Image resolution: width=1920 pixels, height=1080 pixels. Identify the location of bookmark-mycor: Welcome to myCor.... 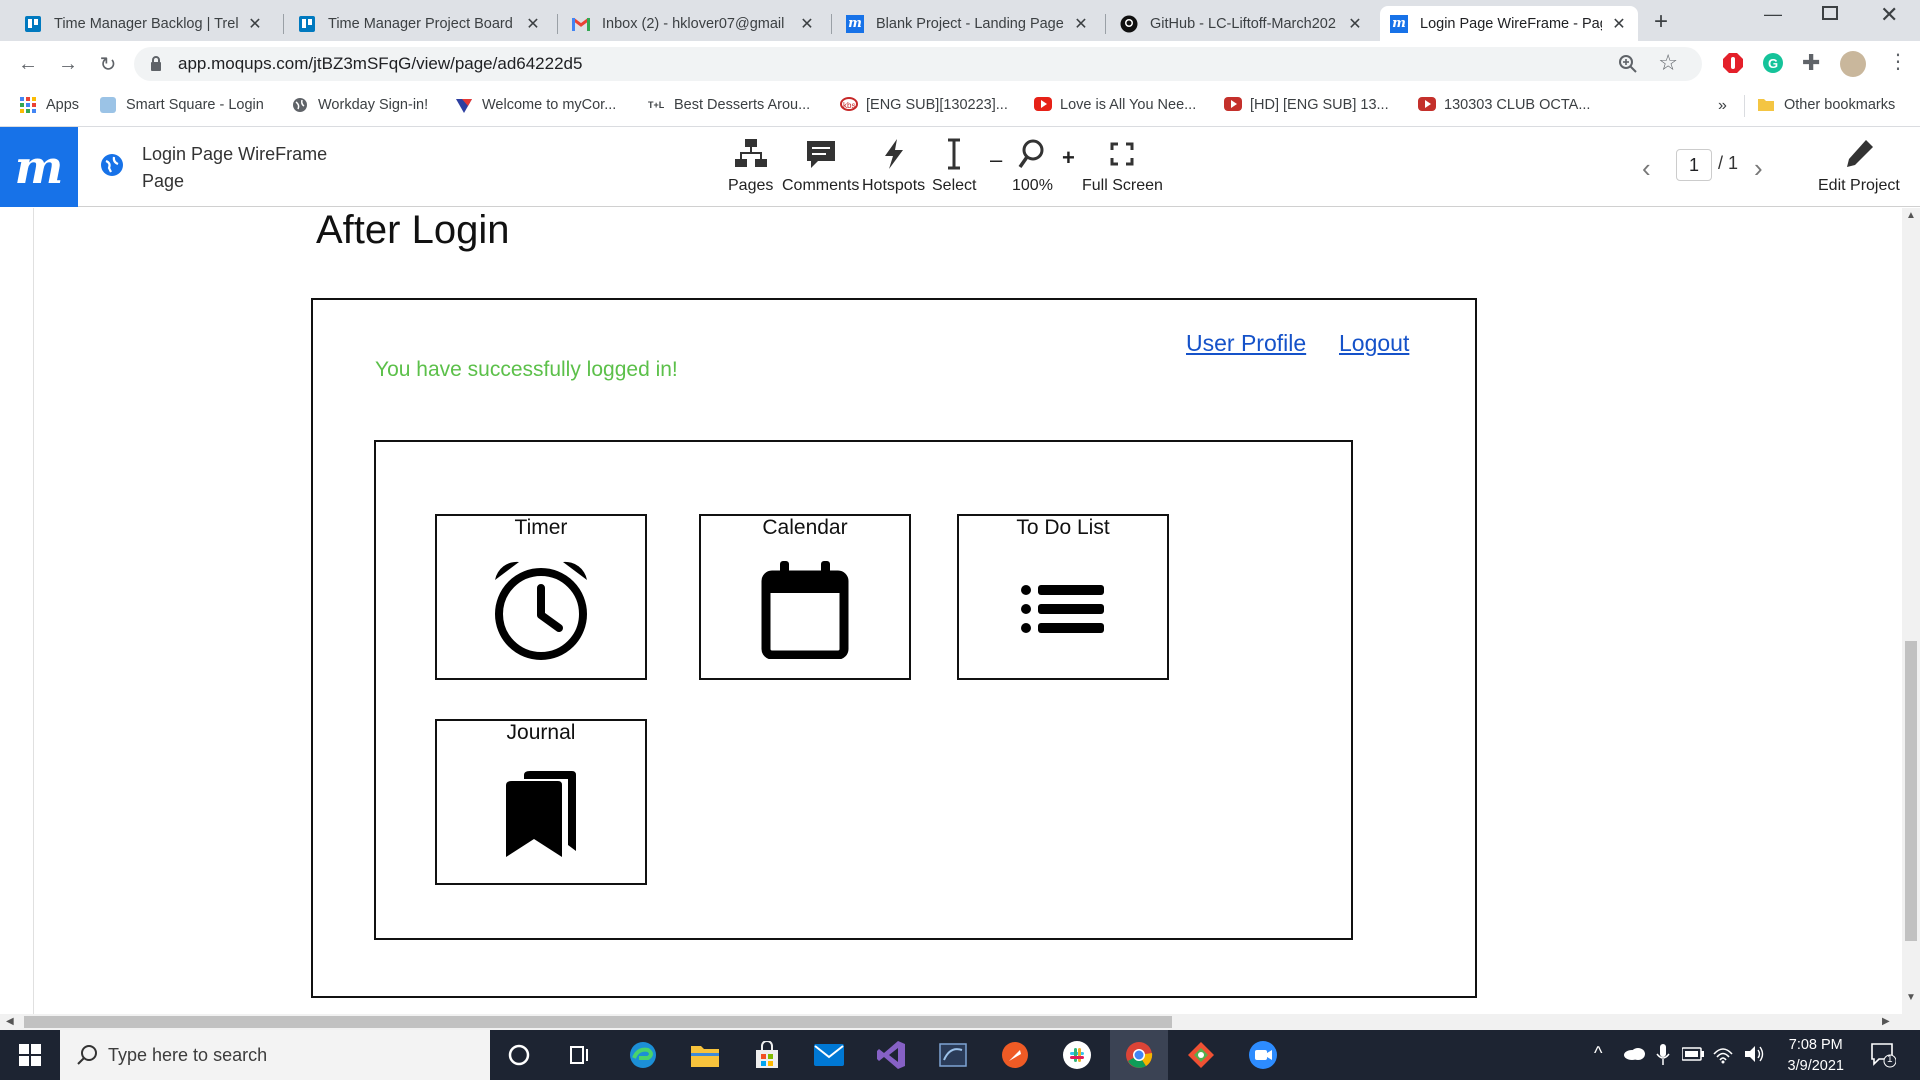
(536, 105).